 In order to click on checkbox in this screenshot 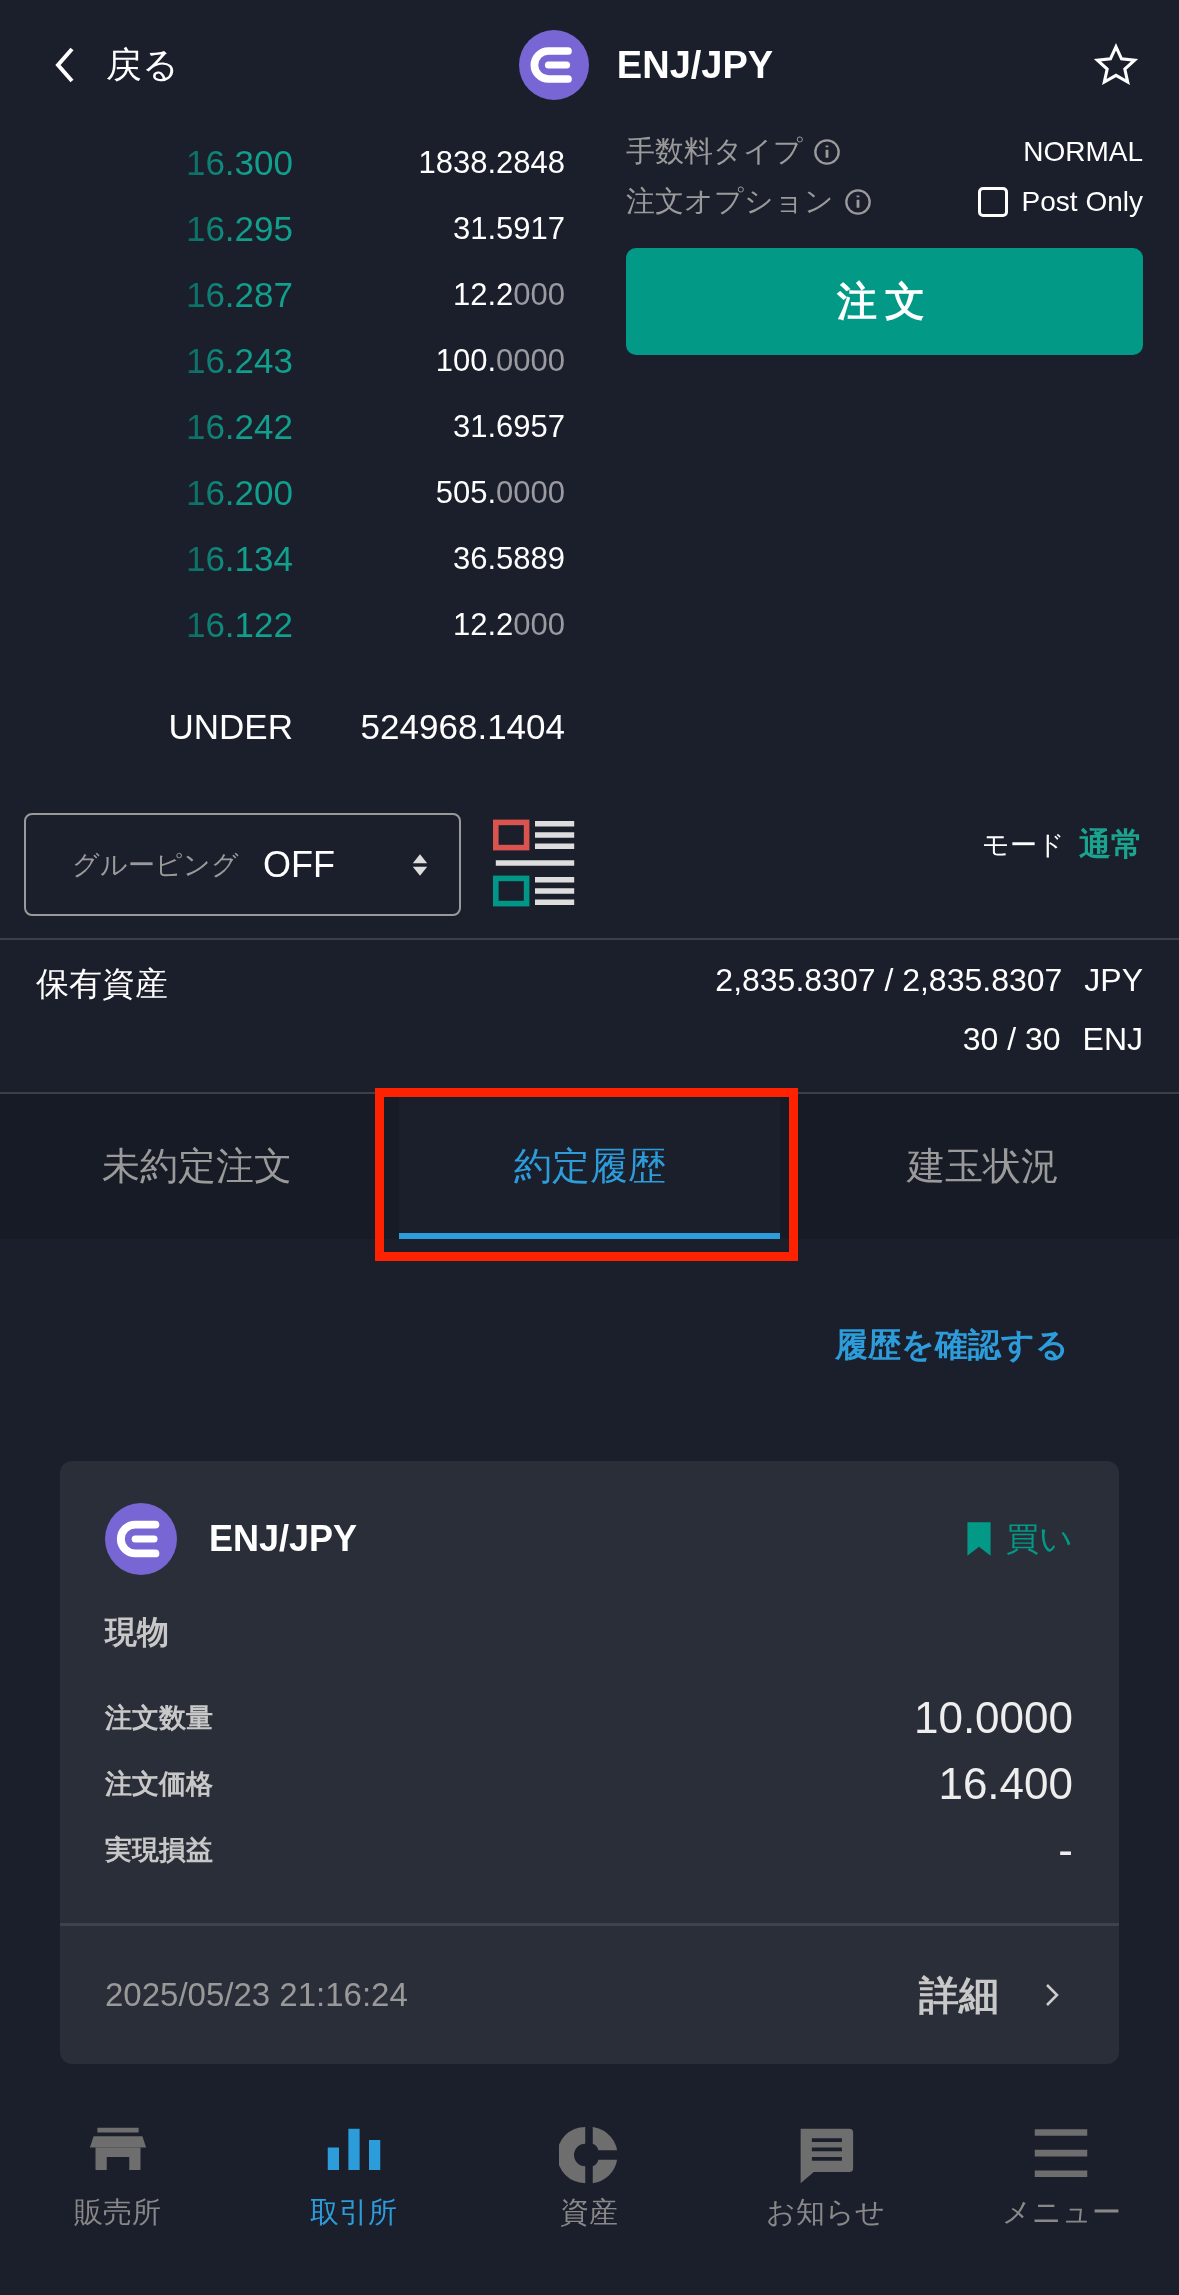, I will do `click(992, 202)`.